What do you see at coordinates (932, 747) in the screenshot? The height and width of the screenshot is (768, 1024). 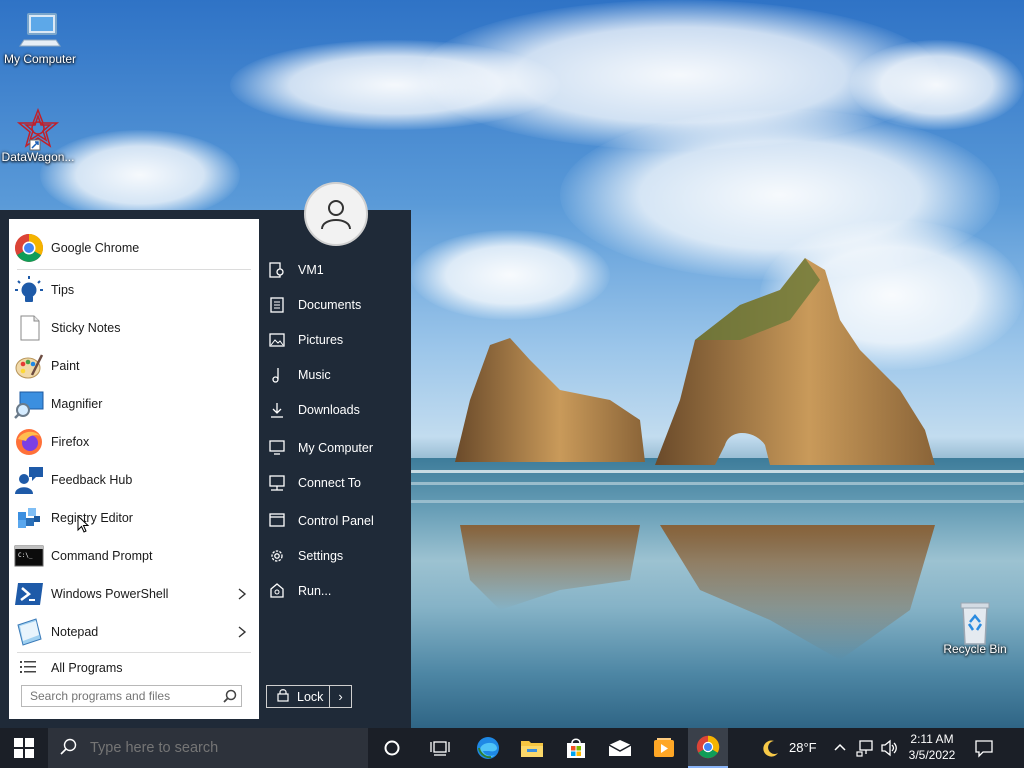 I see `clock: 2:11 AM 3/5/2022` at bounding box center [932, 747].